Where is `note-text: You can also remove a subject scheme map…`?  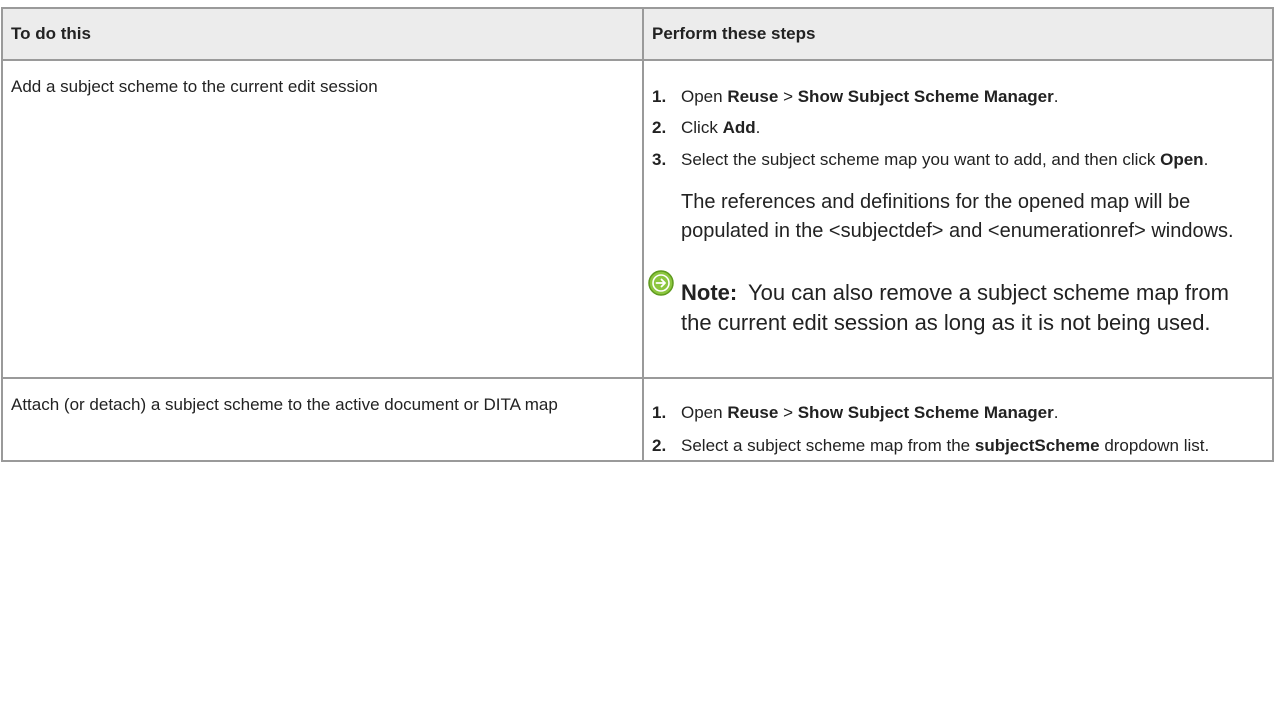 note-text: You can also remove a subject scheme map… is located at coordinates (955, 307).